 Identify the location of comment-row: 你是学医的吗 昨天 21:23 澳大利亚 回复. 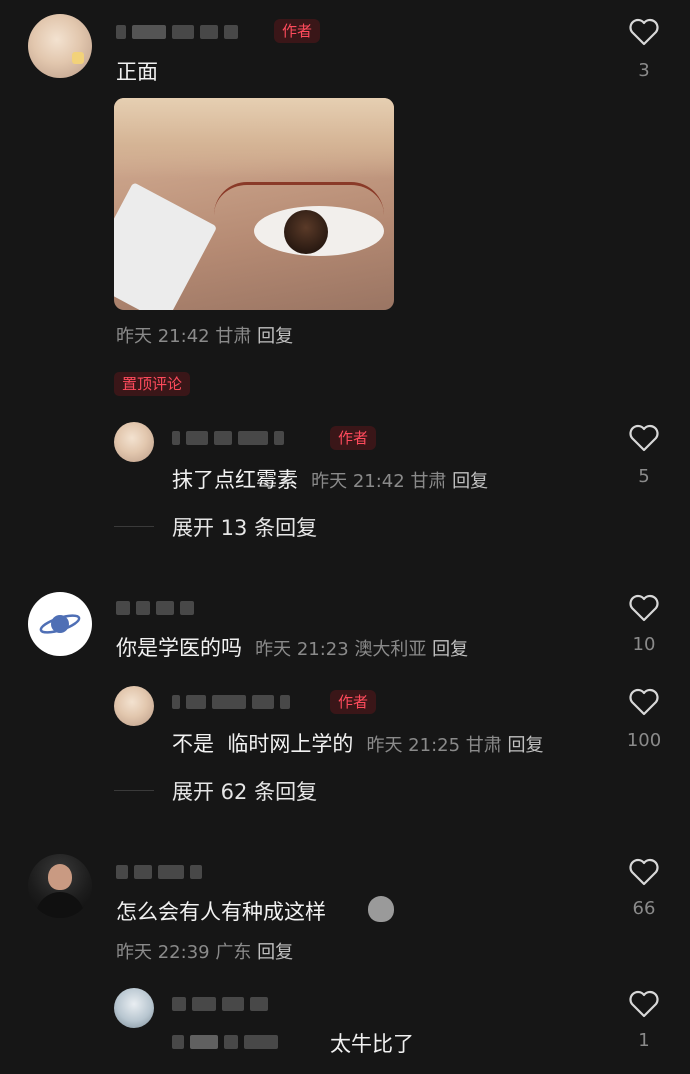
(292, 647).